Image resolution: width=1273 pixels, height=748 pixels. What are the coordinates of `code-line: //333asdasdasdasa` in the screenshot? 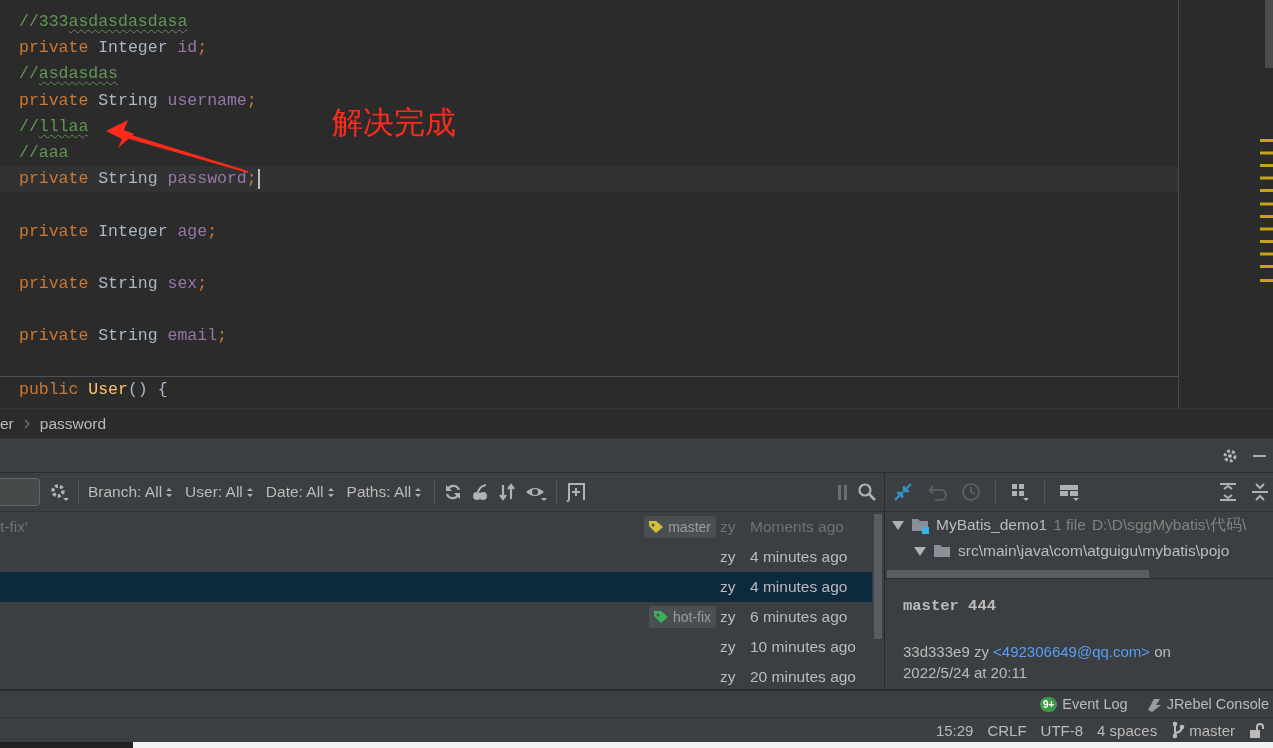 It's located at (103, 21).